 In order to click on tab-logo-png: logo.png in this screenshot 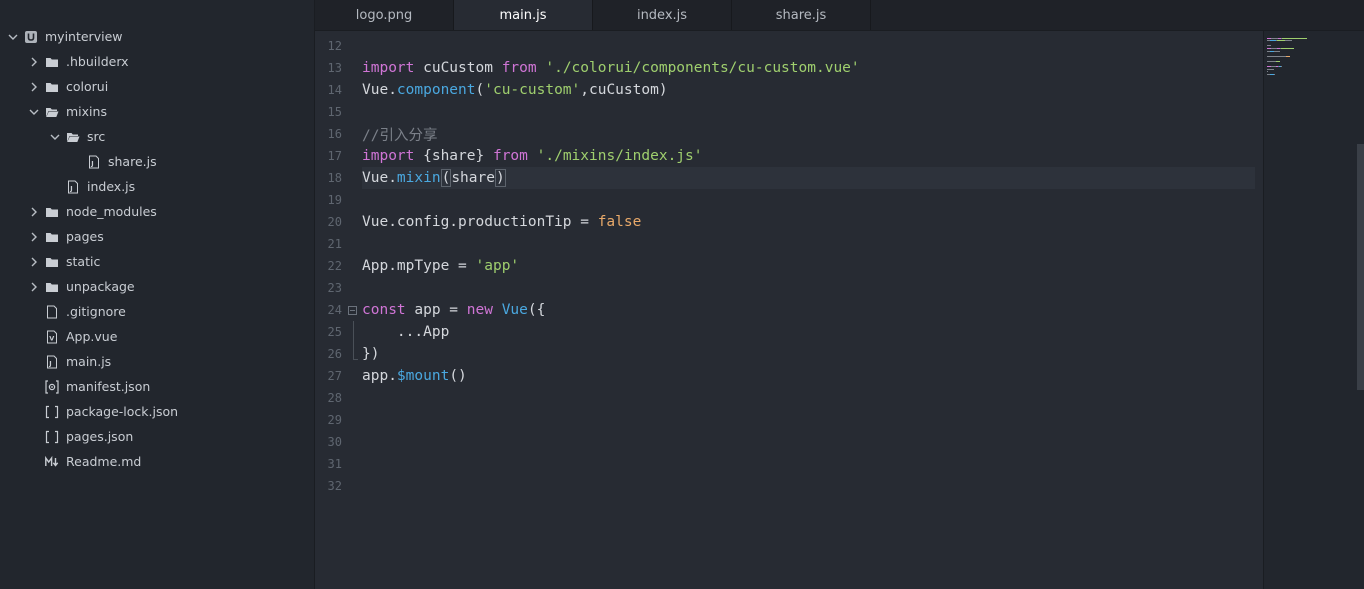, I will do `click(384, 15)`.